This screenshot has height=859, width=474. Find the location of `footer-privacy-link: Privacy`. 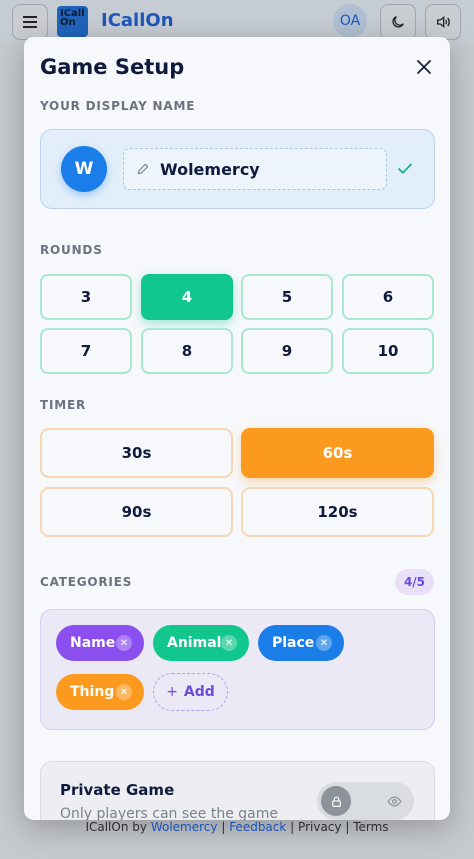

footer-privacy-link: Privacy is located at coordinates (319, 827).